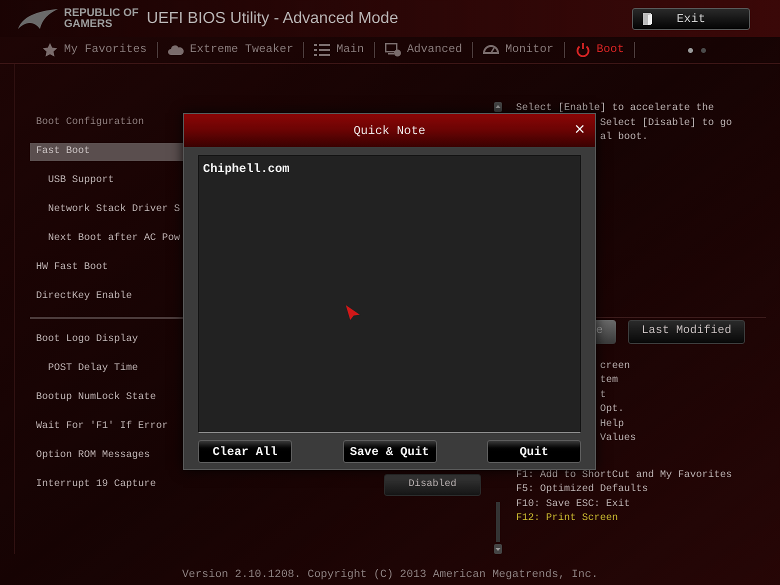 This screenshot has height=585, width=780. What do you see at coordinates (84, 369) in the screenshot?
I see `setting-label: POST Delay Time` at bounding box center [84, 369].